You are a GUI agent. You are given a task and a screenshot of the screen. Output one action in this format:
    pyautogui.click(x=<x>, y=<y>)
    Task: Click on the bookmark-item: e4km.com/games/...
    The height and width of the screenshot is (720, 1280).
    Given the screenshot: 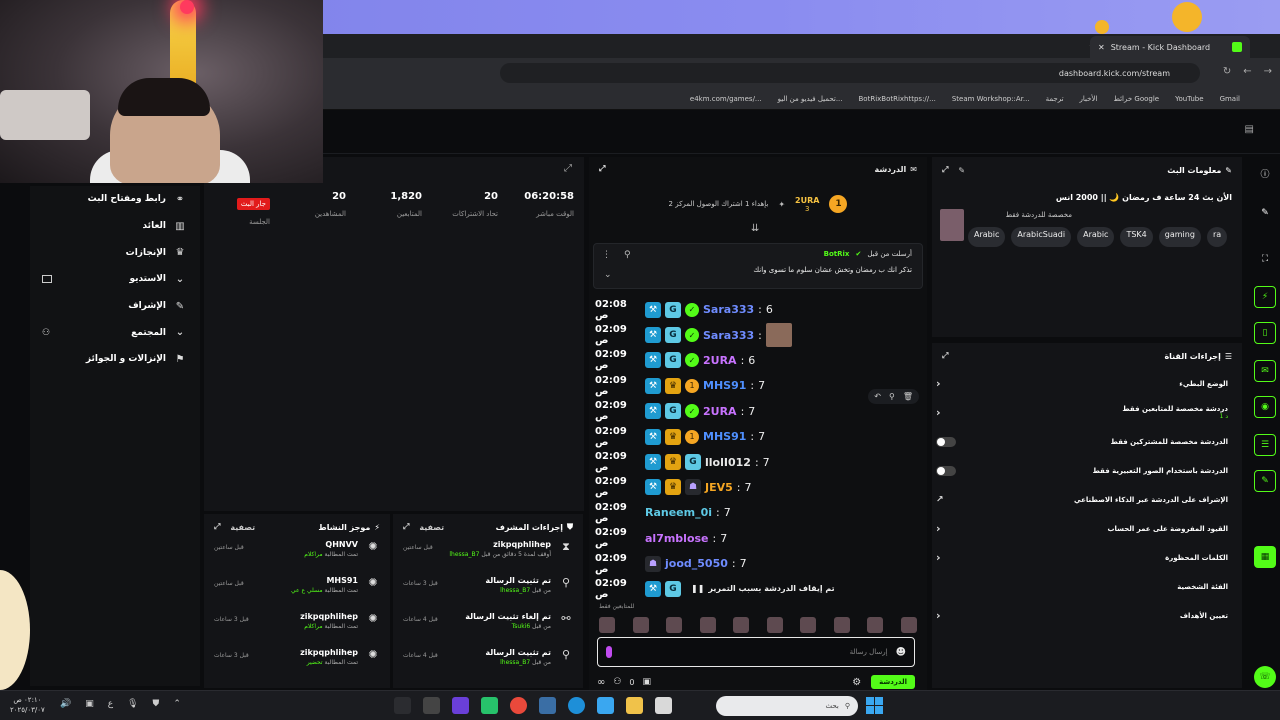 What is the action you would take?
    pyautogui.click(x=726, y=99)
    